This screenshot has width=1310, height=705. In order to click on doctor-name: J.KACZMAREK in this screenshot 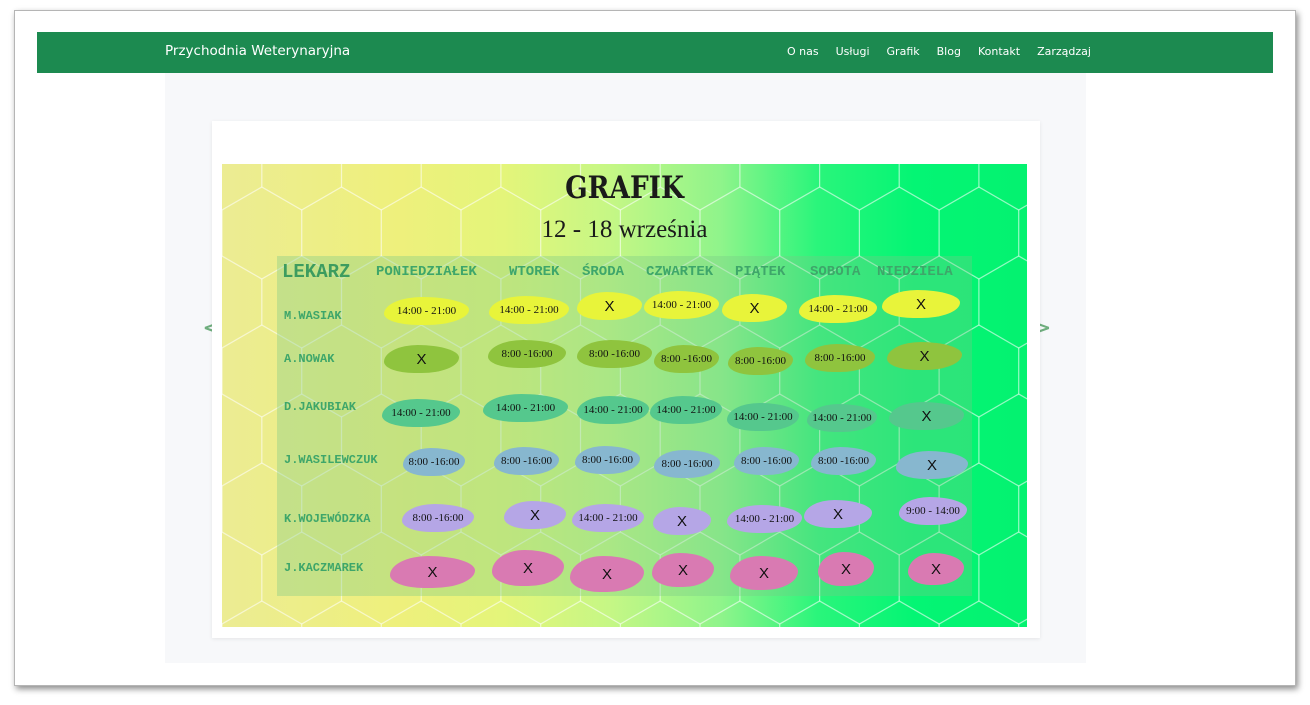, I will do `click(324, 568)`.